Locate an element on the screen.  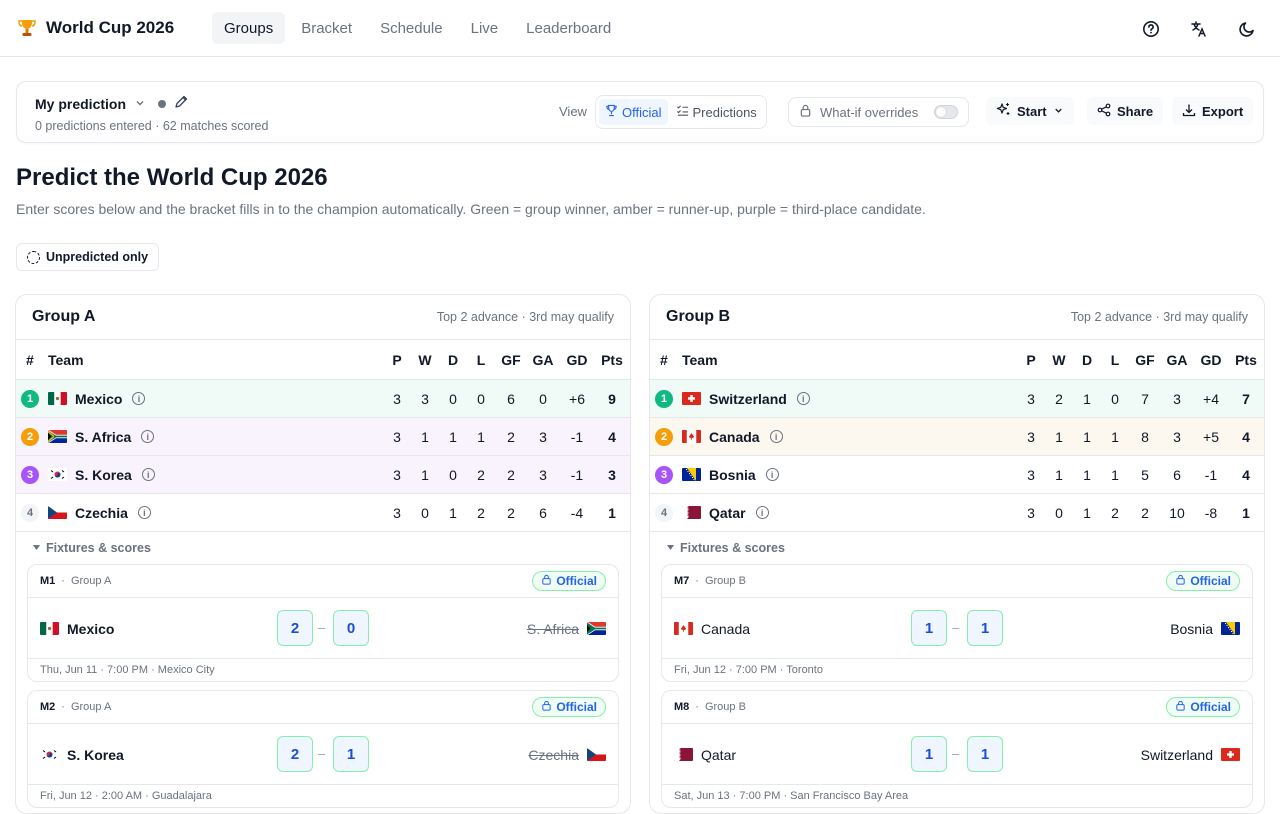
col-num: # is located at coordinates (664, 359).